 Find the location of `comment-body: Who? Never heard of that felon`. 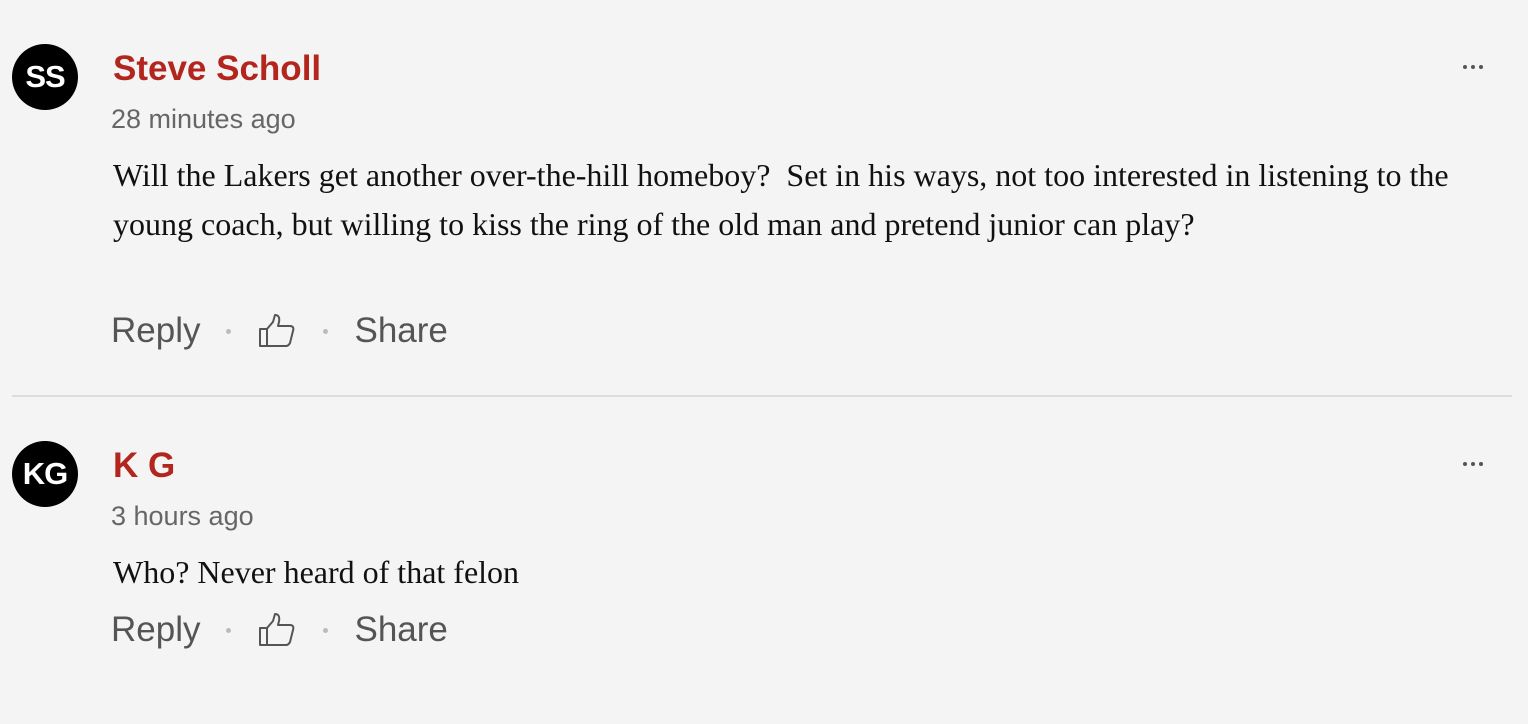

comment-body: Who? Never heard of that felon is located at coordinates (316, 572).